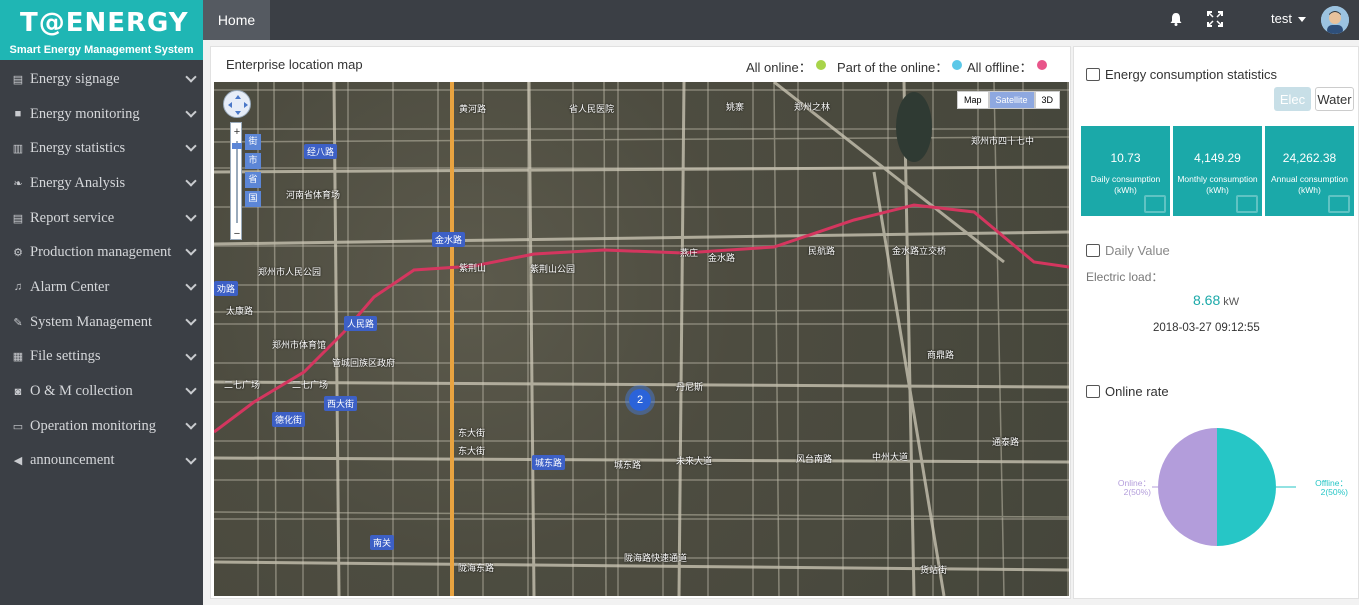  Describe the element at coordinates (1217, 158) in the screenshot. I see `stat-value: 4,149.29` at that location.